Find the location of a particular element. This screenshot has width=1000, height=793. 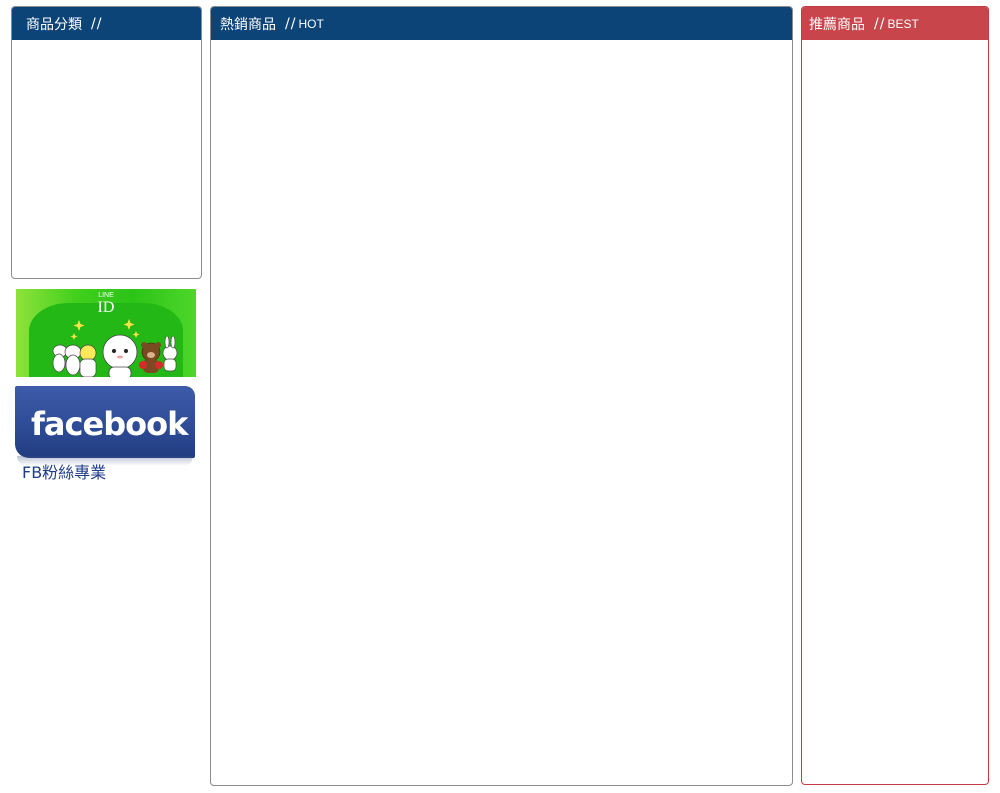

facebook-fan-page-caption: FB粉絲專業 is located at coordinates (64, 472).